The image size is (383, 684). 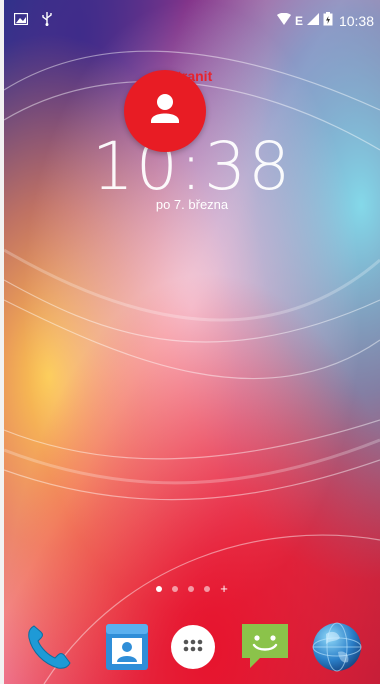 What do you see at coordinates (192, 204) in the screenshot?
I see `lock-clock-date: po 7. března` at bounding box center [192, 204].